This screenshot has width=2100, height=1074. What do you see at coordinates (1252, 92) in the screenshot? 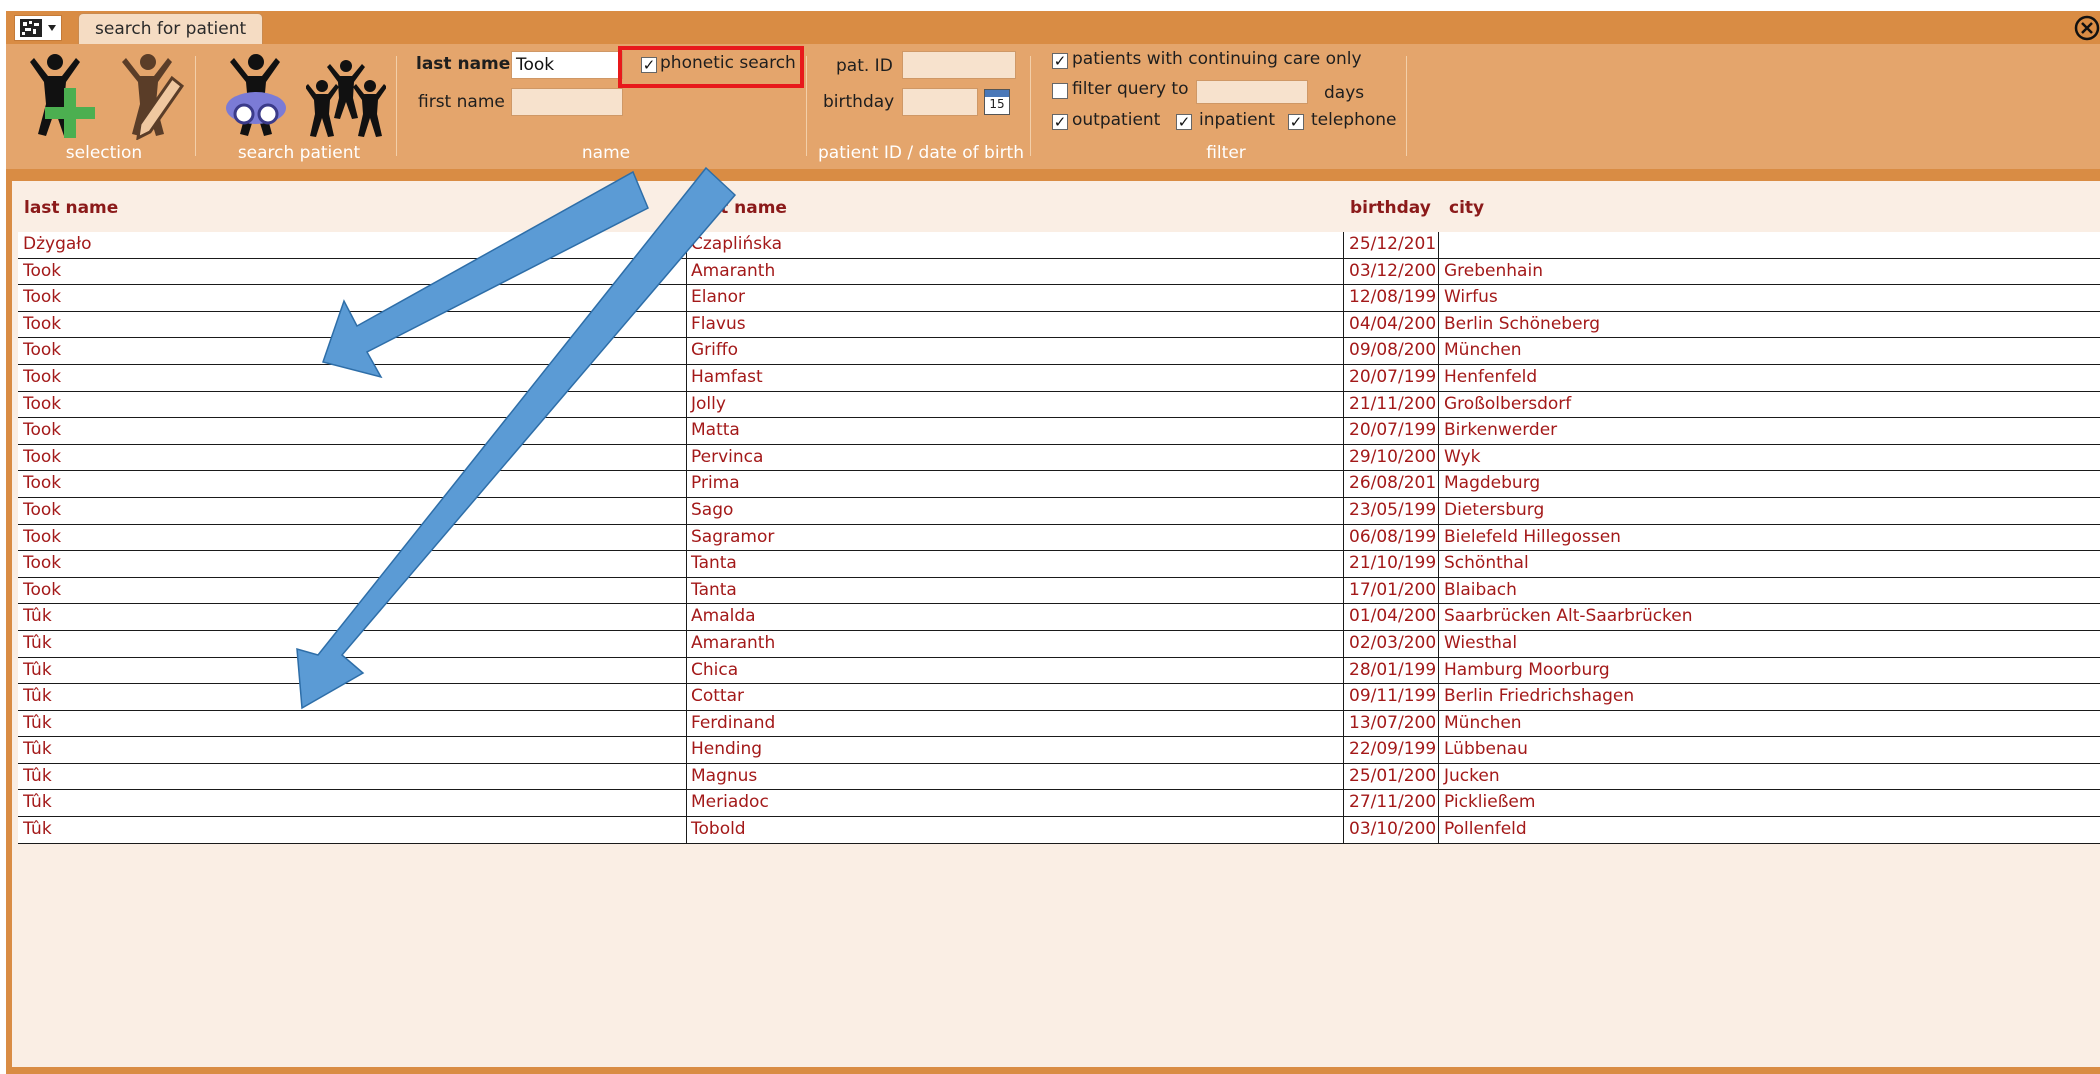
I see `filter-query-days-input` at bounding box center [1252, 92].